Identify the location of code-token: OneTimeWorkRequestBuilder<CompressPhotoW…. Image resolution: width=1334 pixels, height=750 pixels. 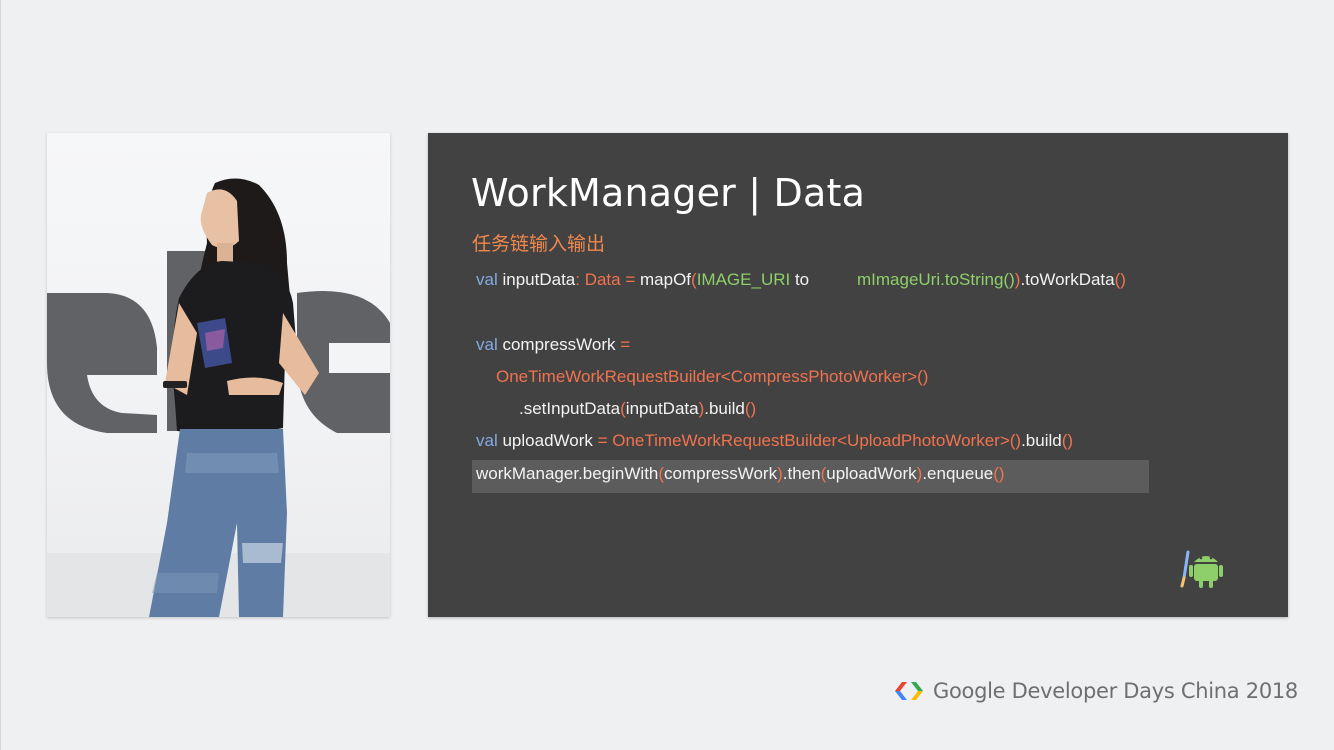
(712, 376).